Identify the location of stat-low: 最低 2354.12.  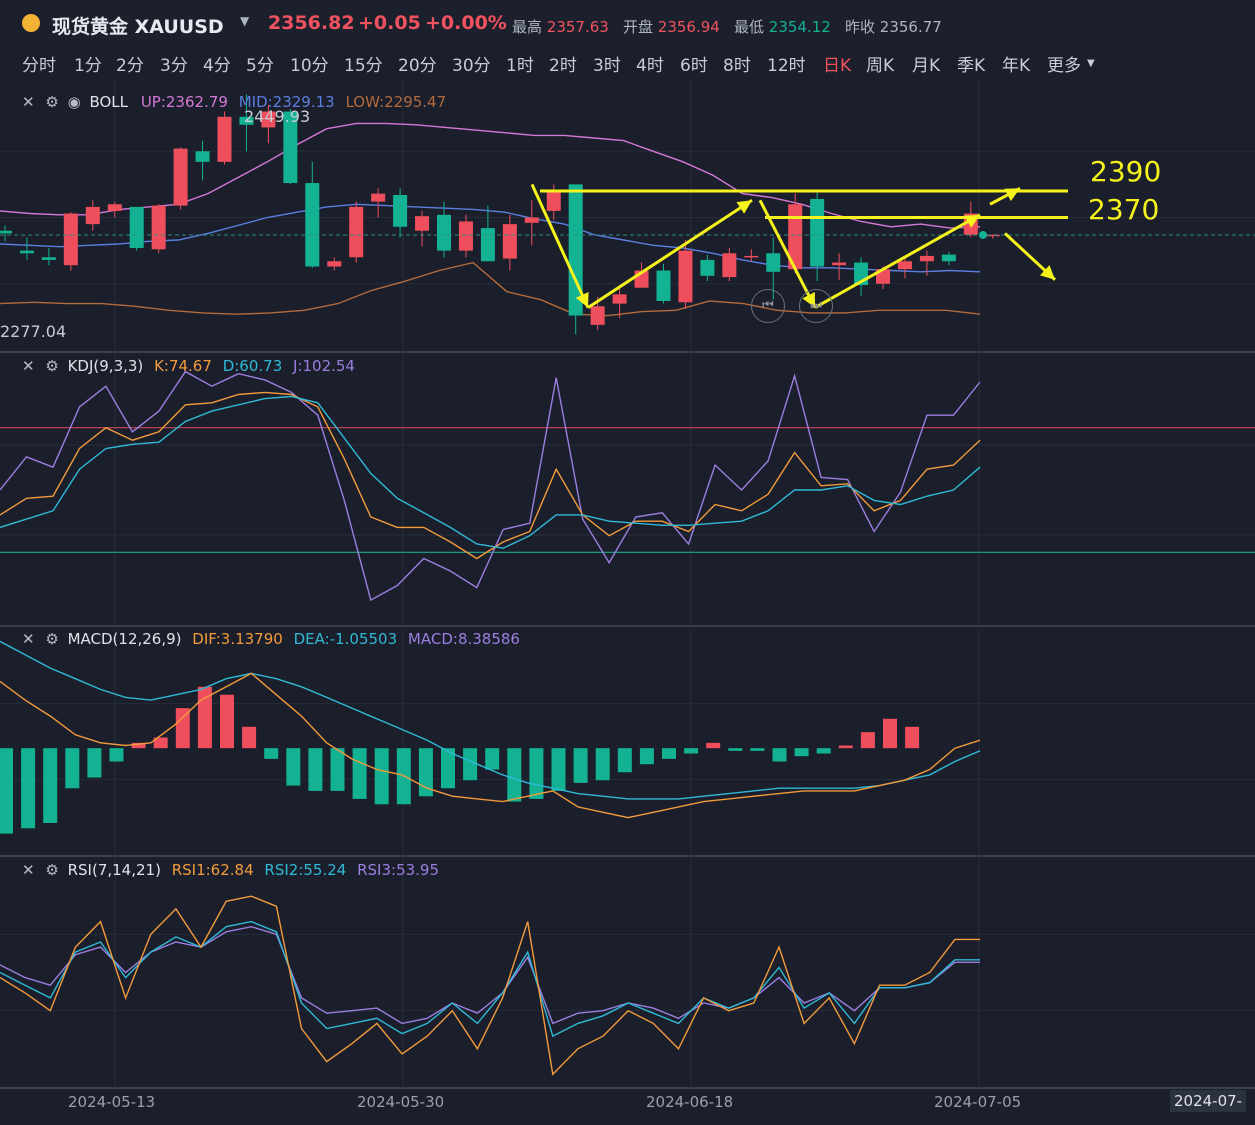
(782, 27).